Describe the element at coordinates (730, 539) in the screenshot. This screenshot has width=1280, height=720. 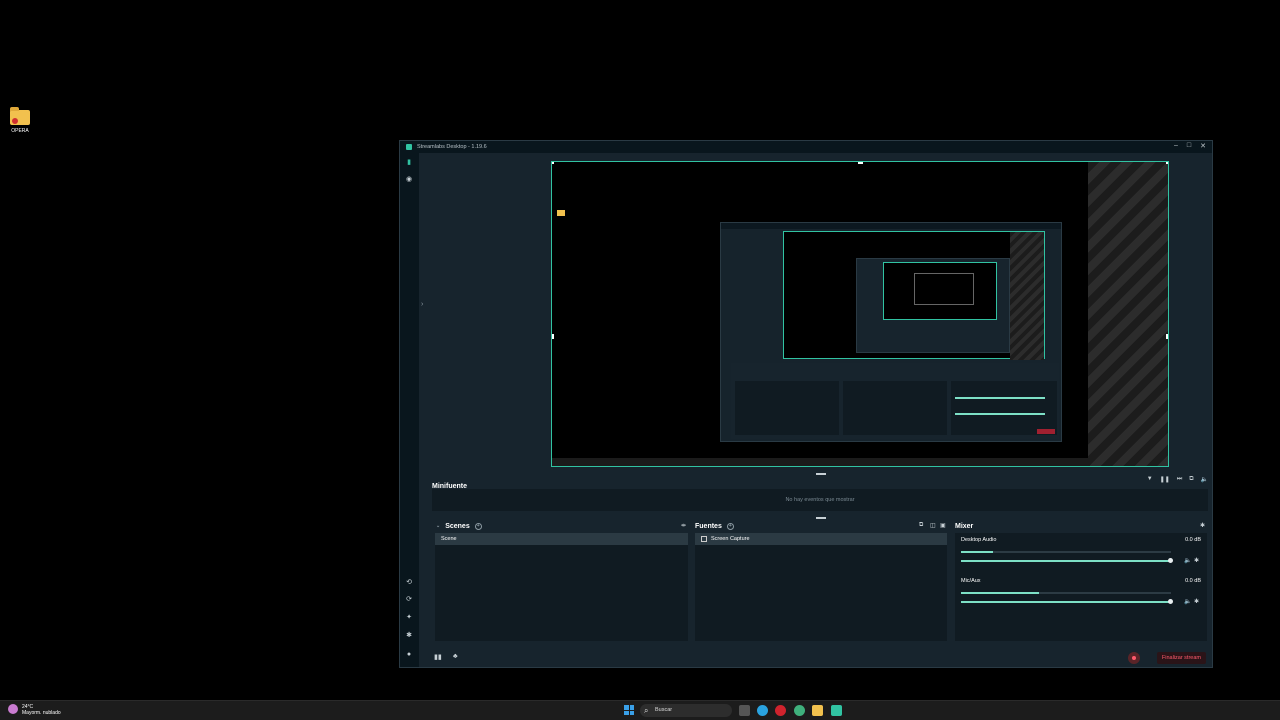
I see `source-item-label: Screen Capture` at that location.